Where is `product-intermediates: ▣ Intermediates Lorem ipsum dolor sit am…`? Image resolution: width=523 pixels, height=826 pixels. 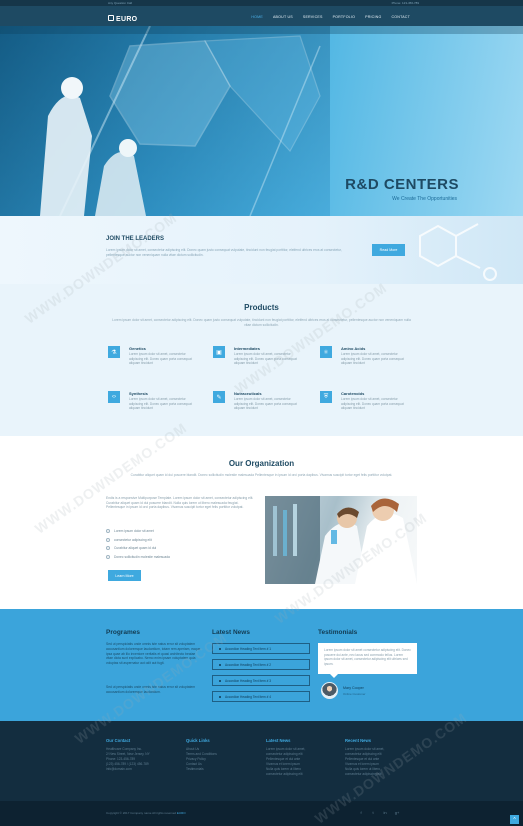 product-intermediates: ▣ Intermediates Lorem ipsum dolor sit am… is located at coordinates (263, 364).